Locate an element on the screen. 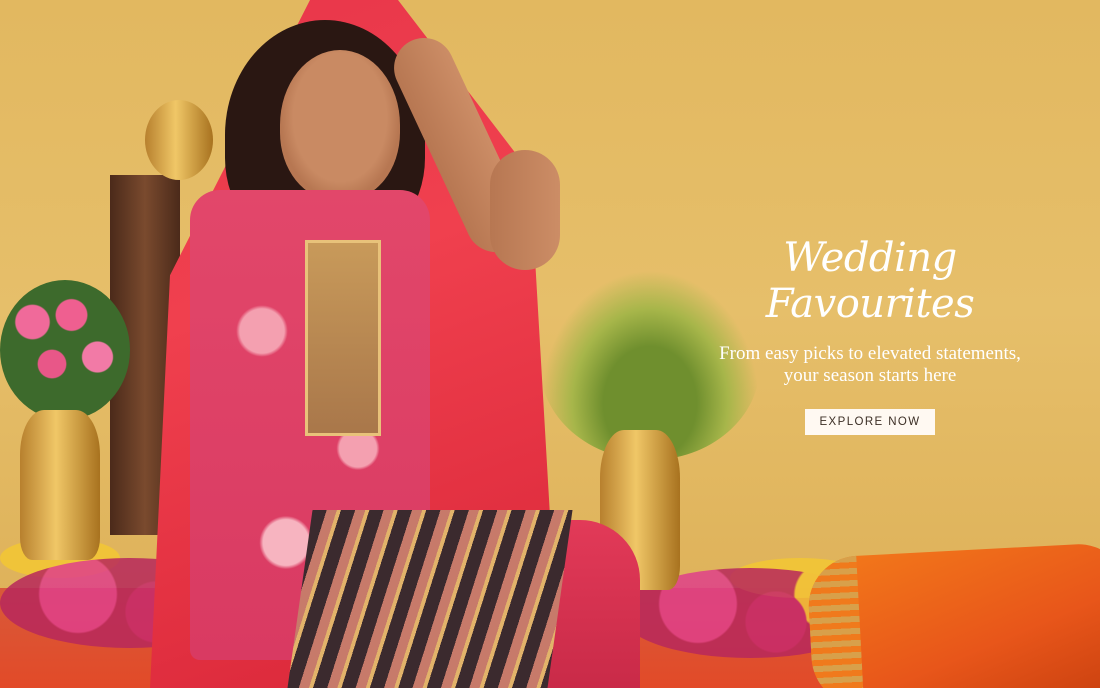  kurta-yoke is located at coordinates (343, 338).